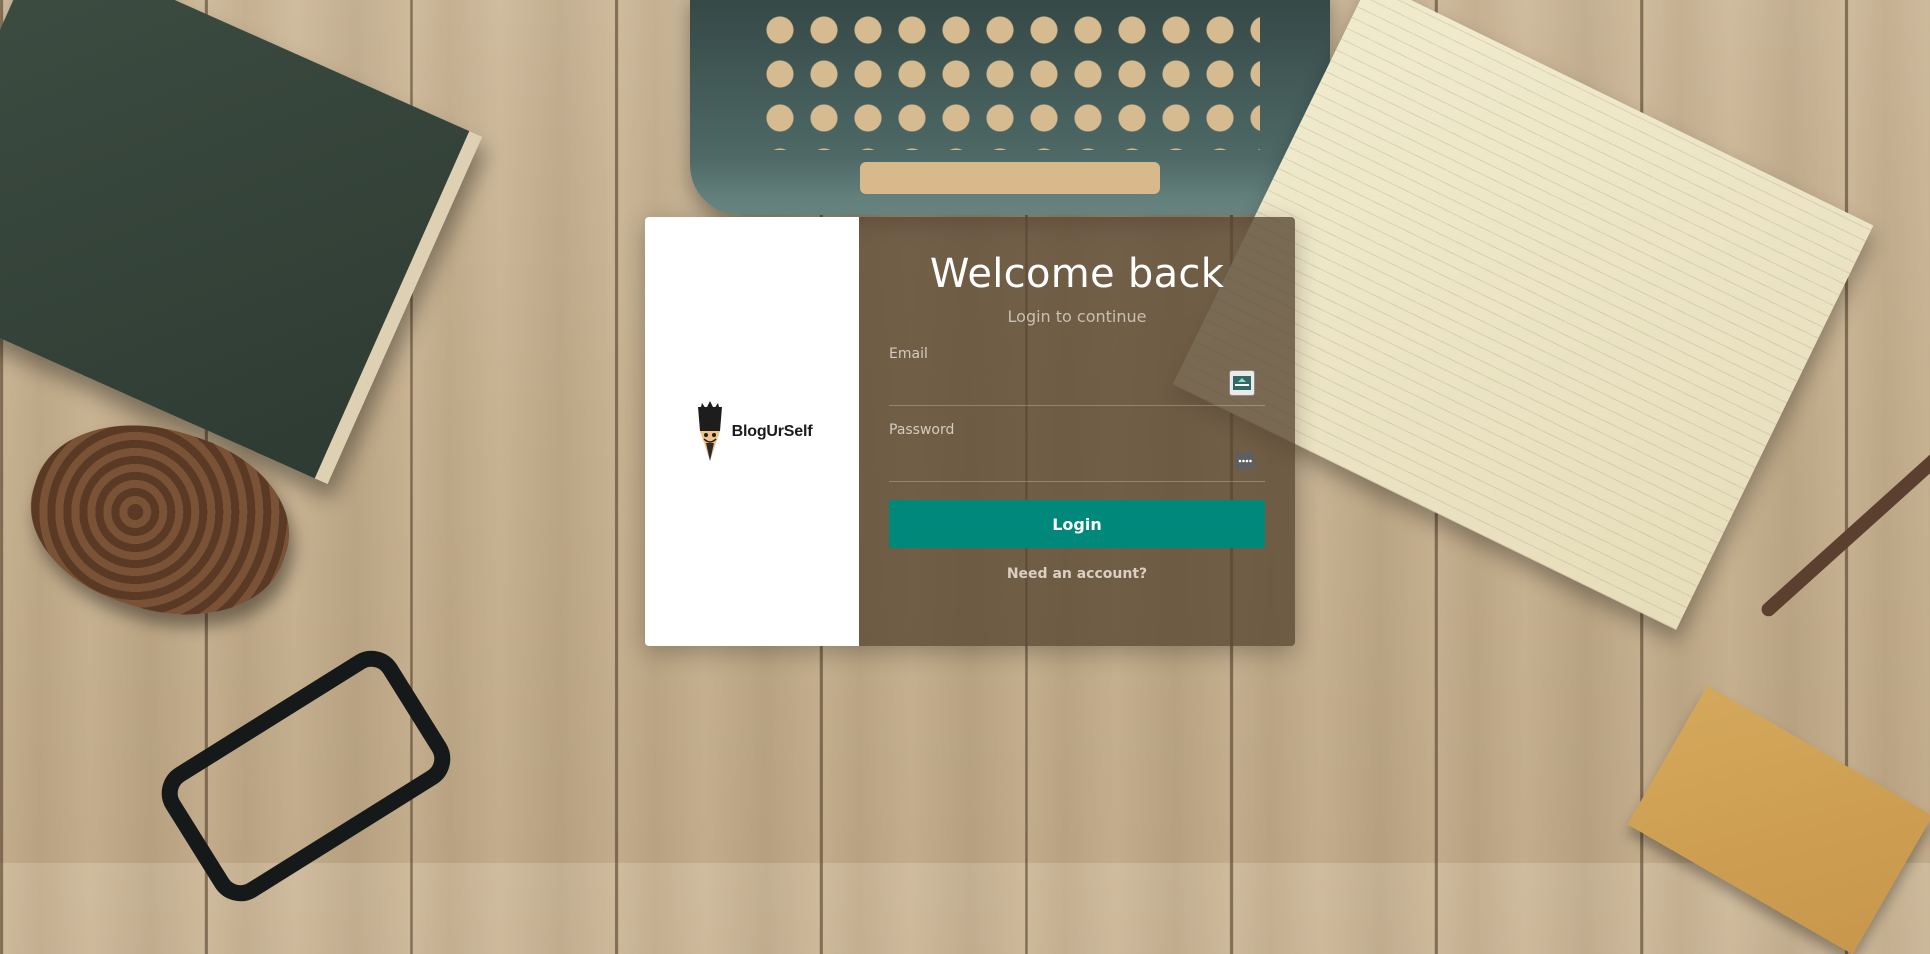  Describe the element at coordinates (1245, 461) in the screenshot. I see `password-autofill-icon` at that location.